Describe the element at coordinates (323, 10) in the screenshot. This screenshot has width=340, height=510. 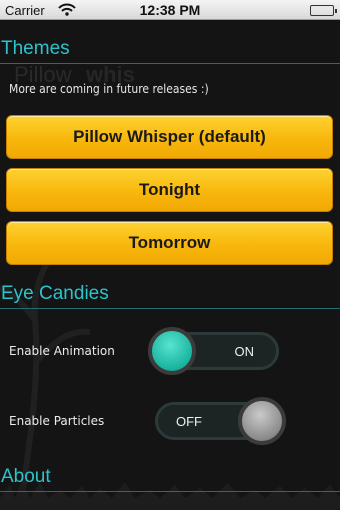
I see `battery-icon` at that location.